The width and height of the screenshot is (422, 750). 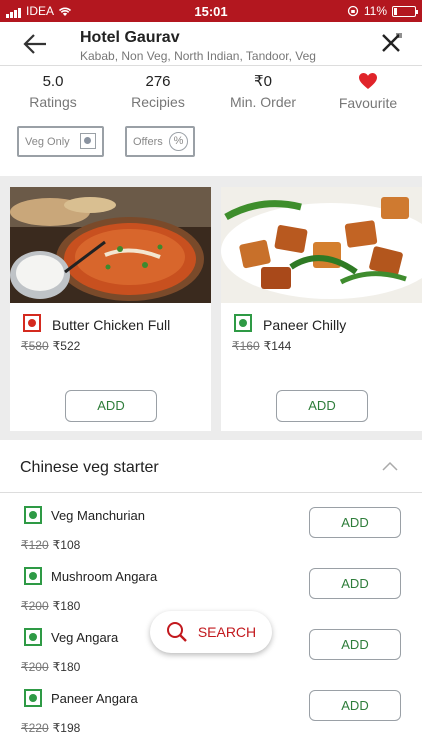 I want to click on dish-price: ₹580 ₹522, so click(x=50, y=346).